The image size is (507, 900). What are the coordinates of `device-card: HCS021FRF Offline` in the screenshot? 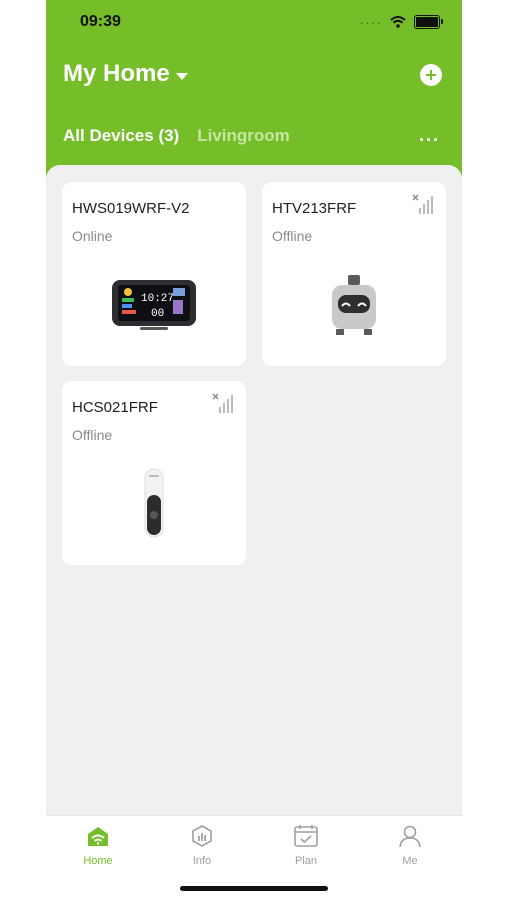 It's located at (154, 473).